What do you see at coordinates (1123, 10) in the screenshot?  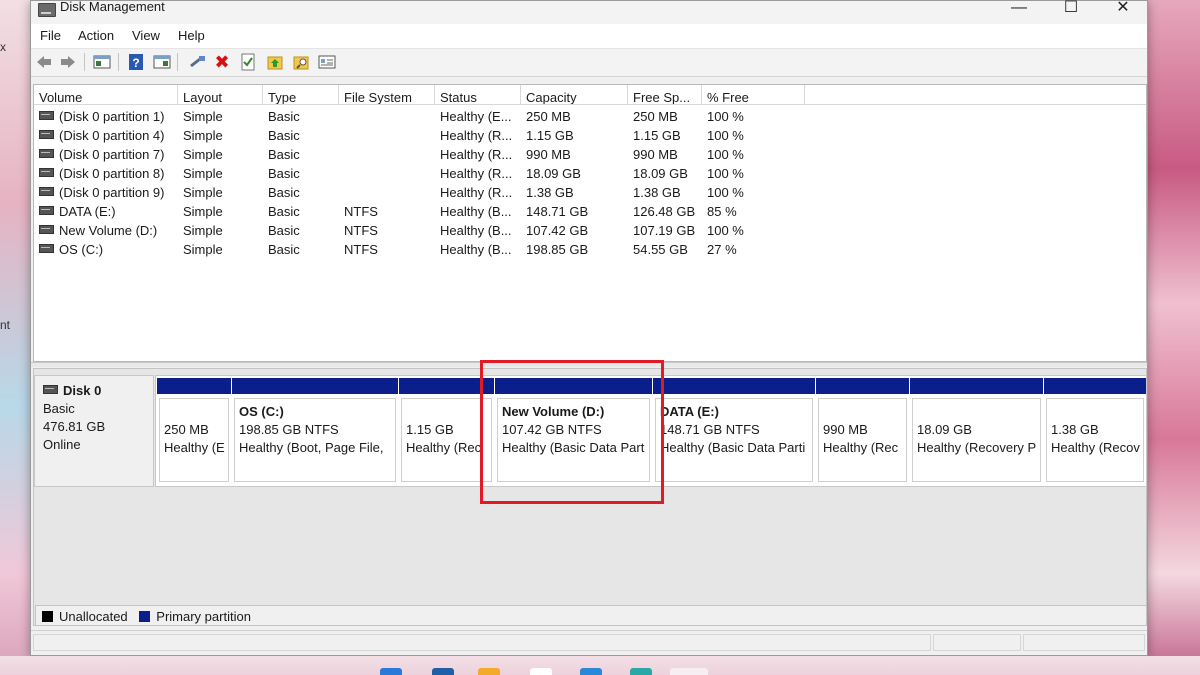 I see `close-button: ✕` at bounding box center [1123, 10].